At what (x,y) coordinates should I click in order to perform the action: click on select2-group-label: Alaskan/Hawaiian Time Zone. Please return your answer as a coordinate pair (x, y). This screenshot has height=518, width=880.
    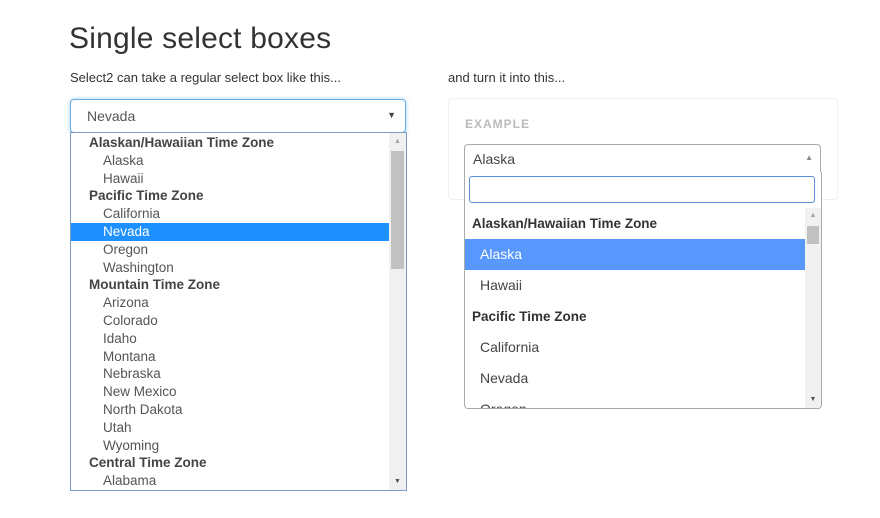
    Looking at the image, I should click on (565, 223).